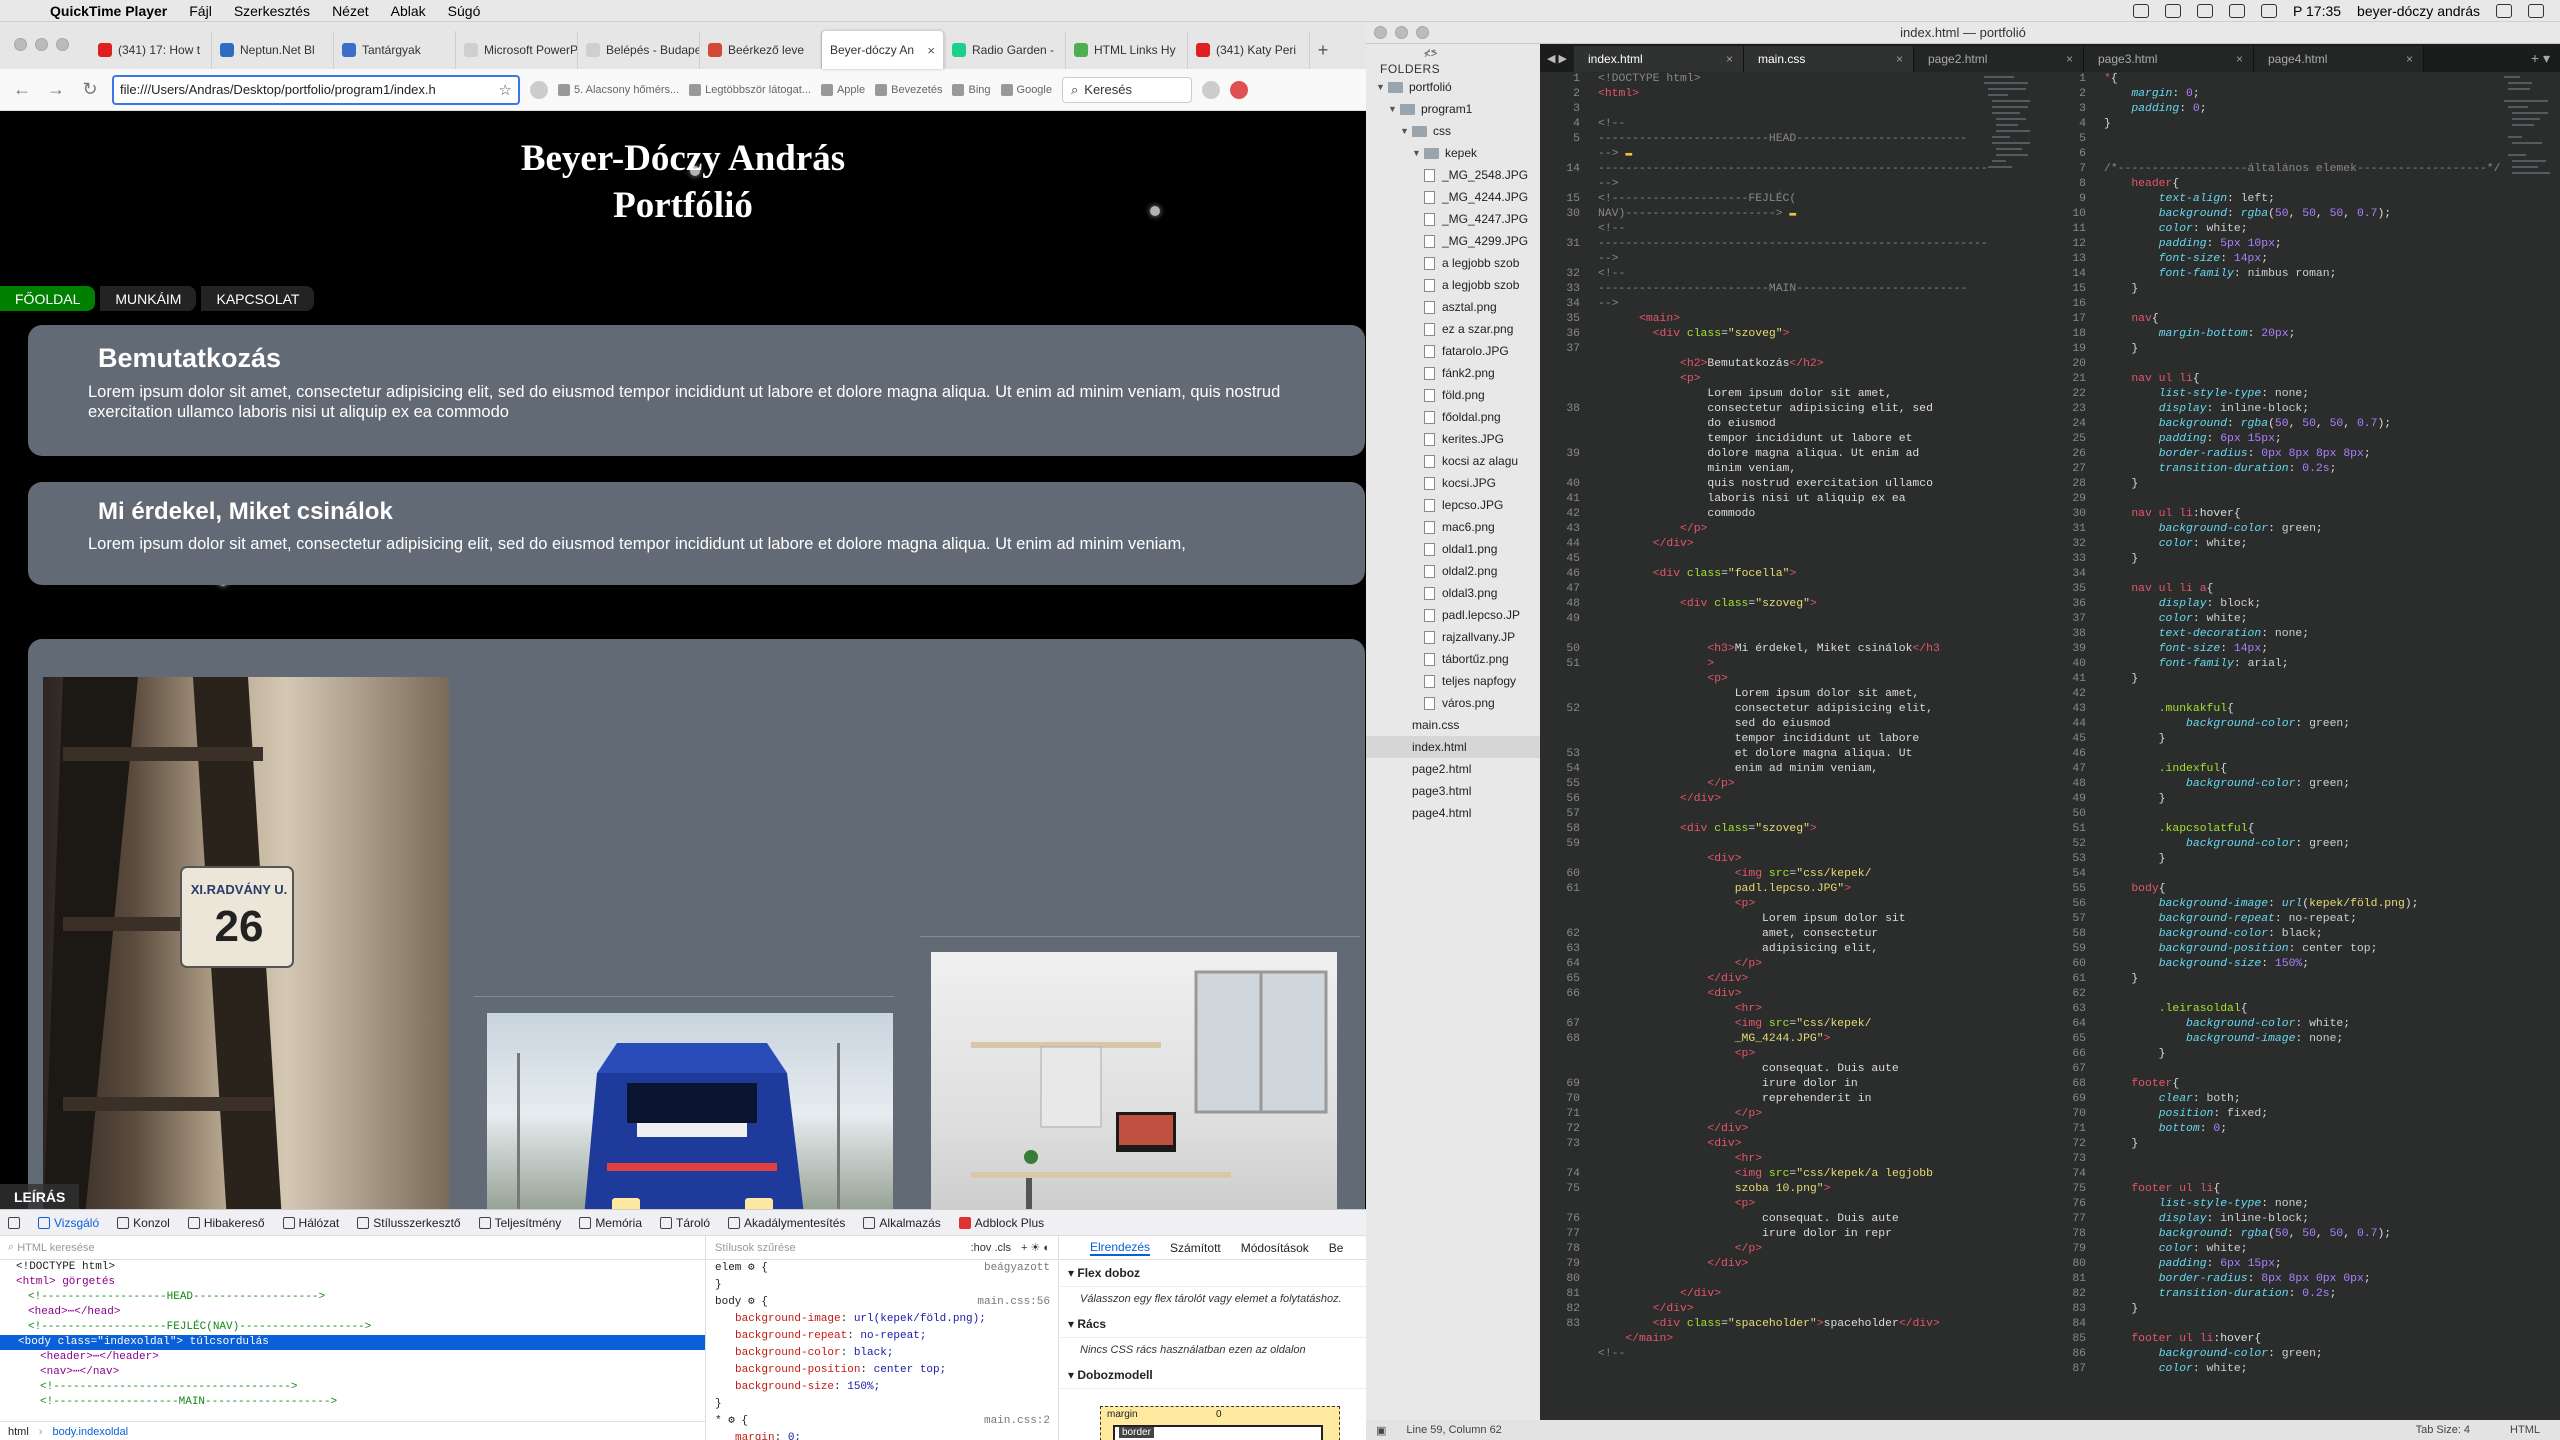 This screenshot has height=1440, width=2560. What do you see at coordinates (1323, 50) in the screenshot?
I see `new-tab-button: +` at bounding box center [1323, 50].